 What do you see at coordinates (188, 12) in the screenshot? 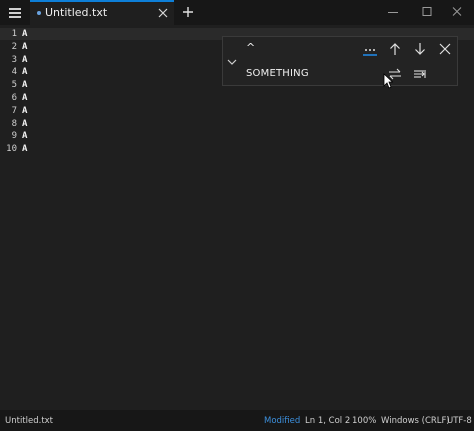
I see `plus-icon` at bounding box center [188, 12].